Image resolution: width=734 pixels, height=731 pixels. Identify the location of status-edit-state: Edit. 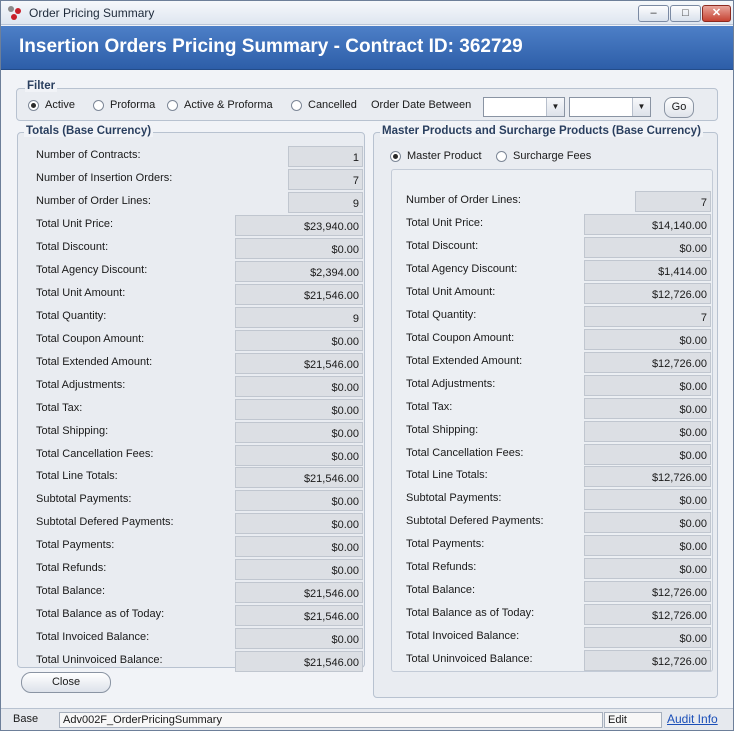
(633, 720).